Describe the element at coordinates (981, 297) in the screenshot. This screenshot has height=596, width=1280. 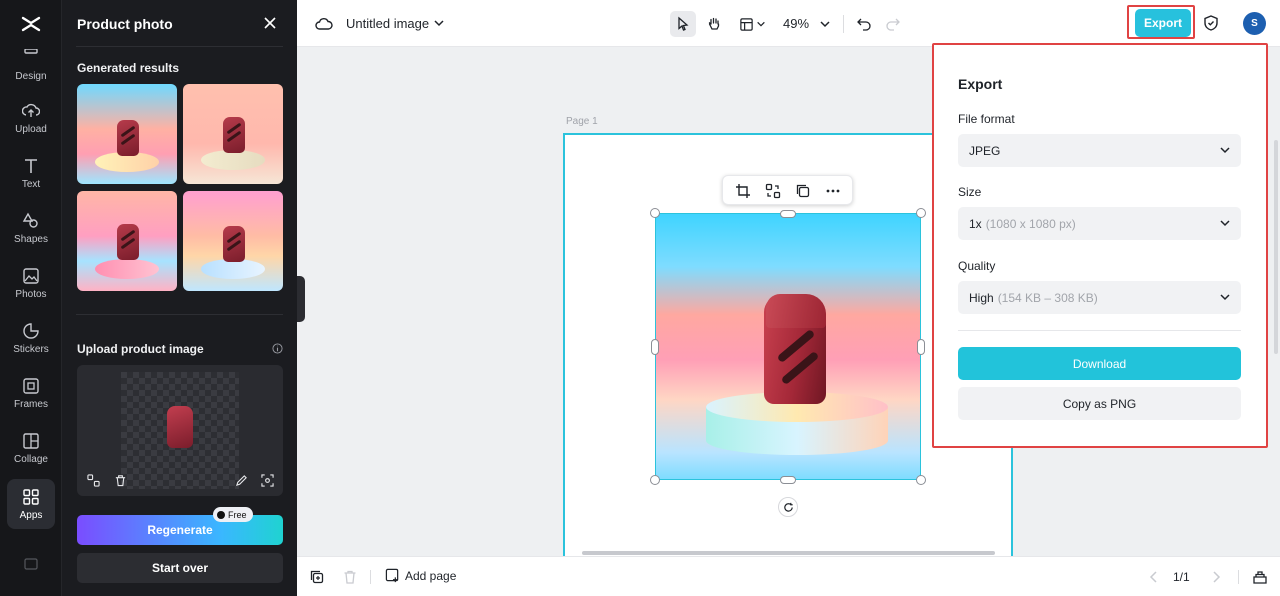
I see `quality-value: High` at that location.